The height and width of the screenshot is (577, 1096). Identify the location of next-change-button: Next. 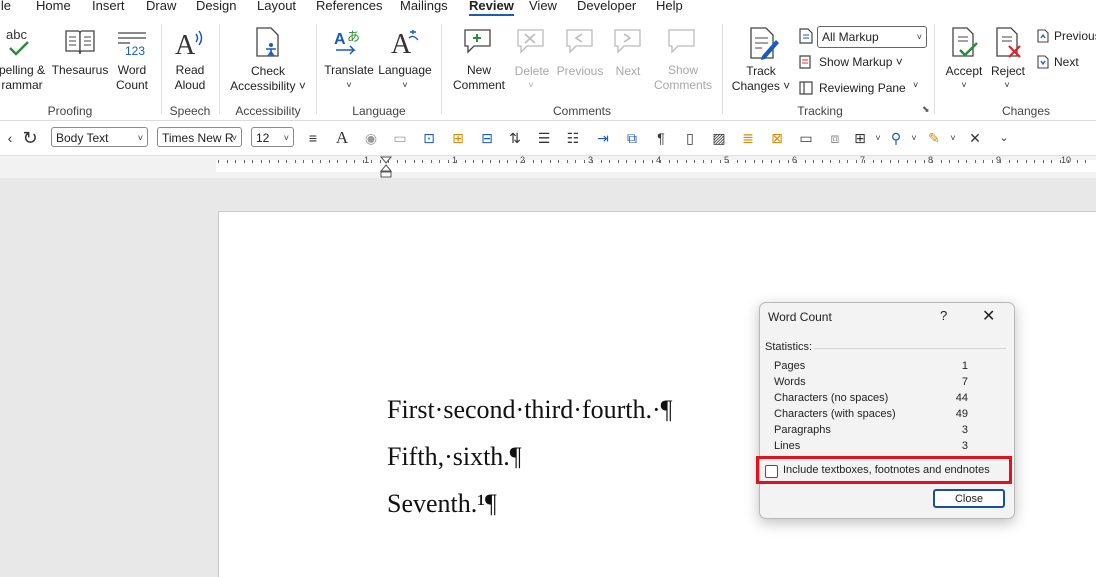
(1066, 62).